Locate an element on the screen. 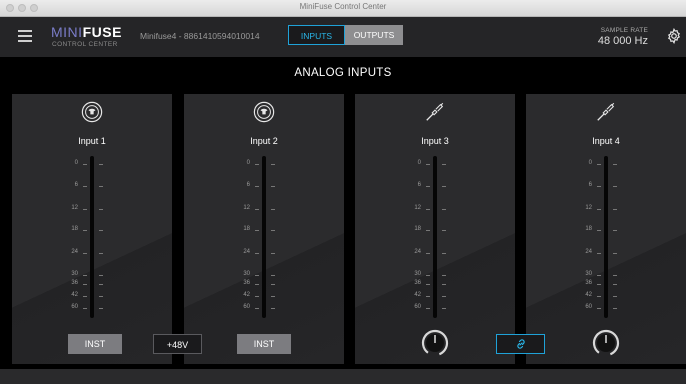 This screenshot has width=686, height=384. stereo-link-button is located at coordinates (520, 344).